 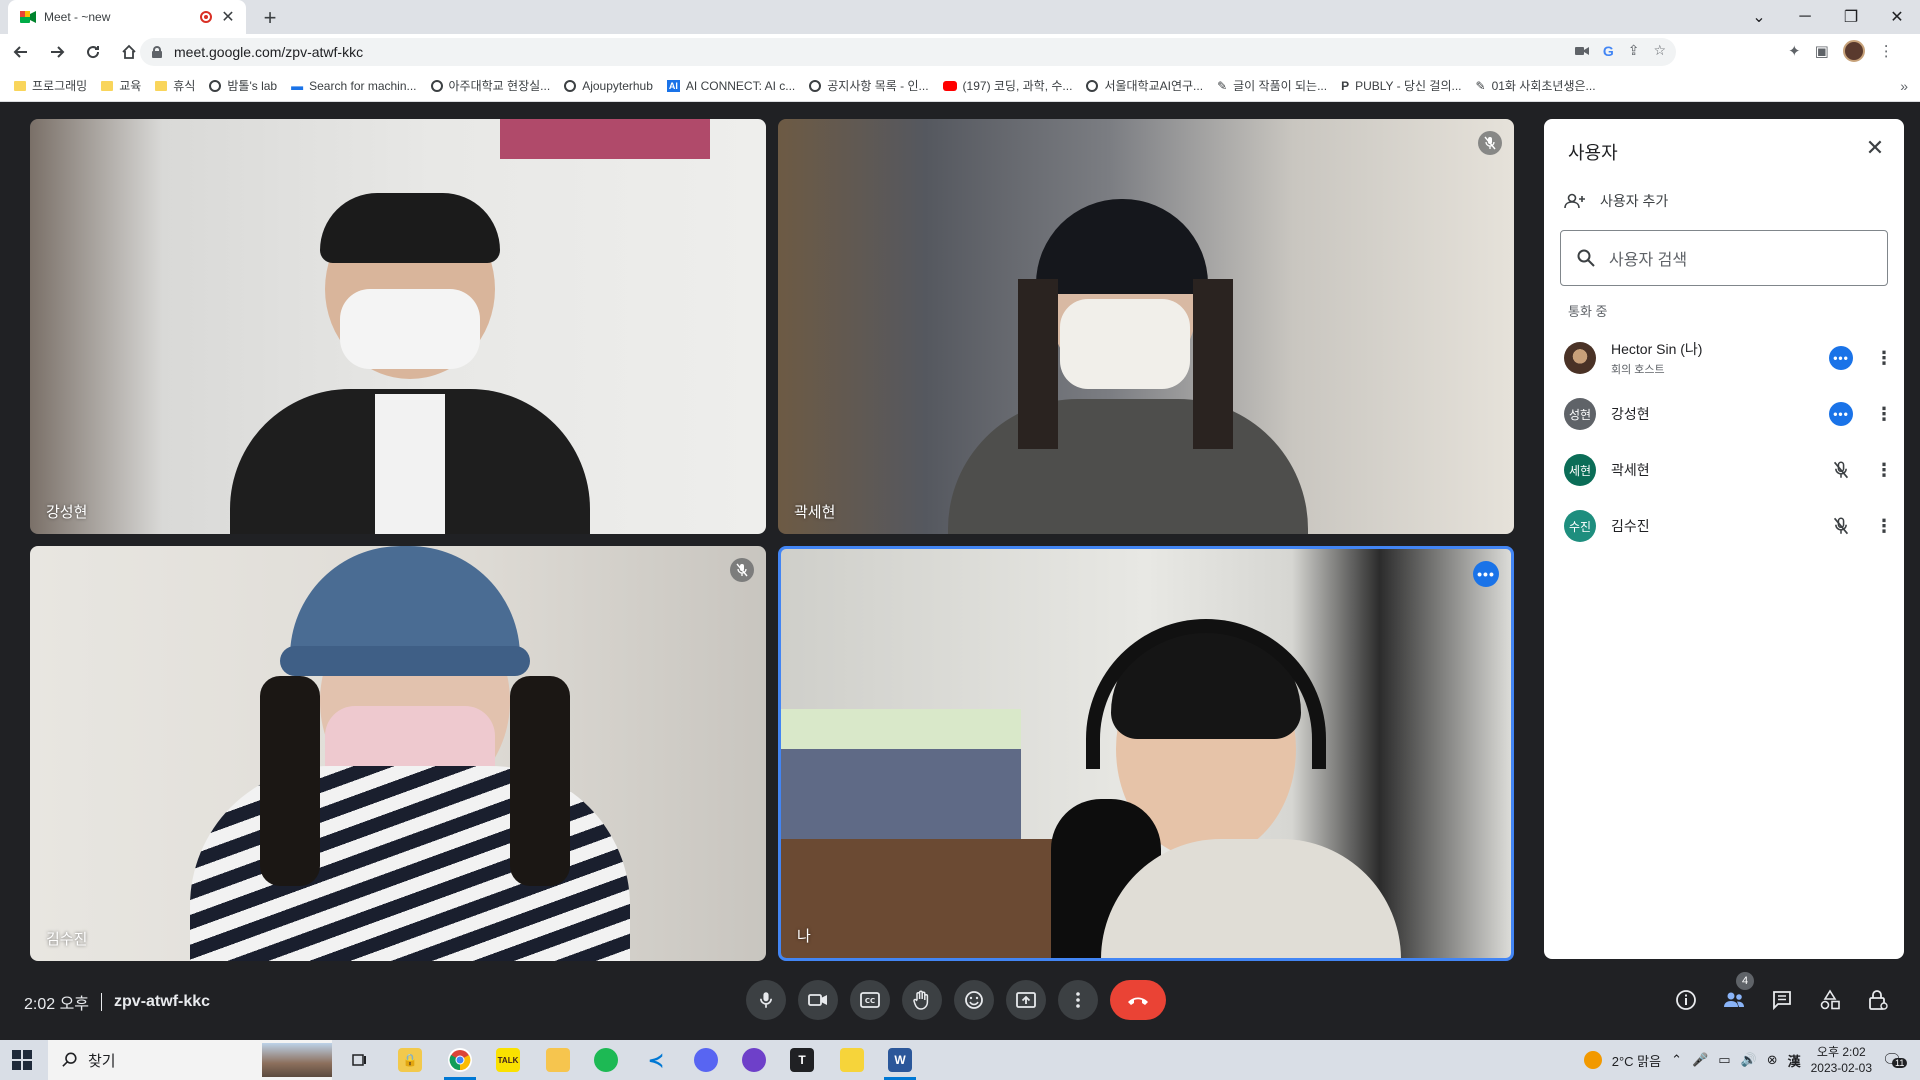 I want to click on bookmark-item: 교육, so click(x=121, y=85).